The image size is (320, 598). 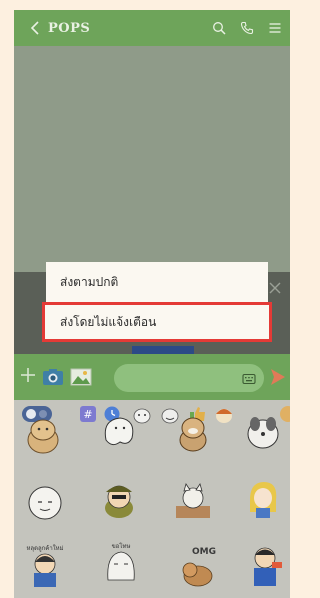 I want to click on sticker-cat-desk, so click(x=193, y=501).